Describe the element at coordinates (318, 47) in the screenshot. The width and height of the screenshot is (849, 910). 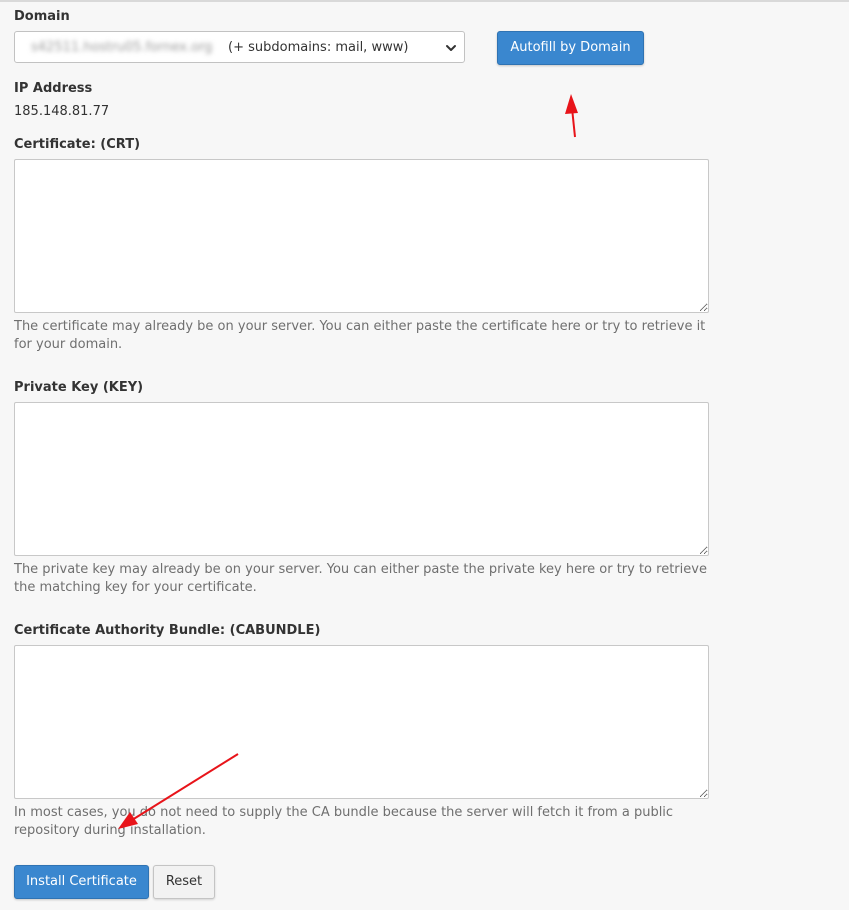
I see `domain-subdomains-text: (+ subdomains: mail, www)` at that location.